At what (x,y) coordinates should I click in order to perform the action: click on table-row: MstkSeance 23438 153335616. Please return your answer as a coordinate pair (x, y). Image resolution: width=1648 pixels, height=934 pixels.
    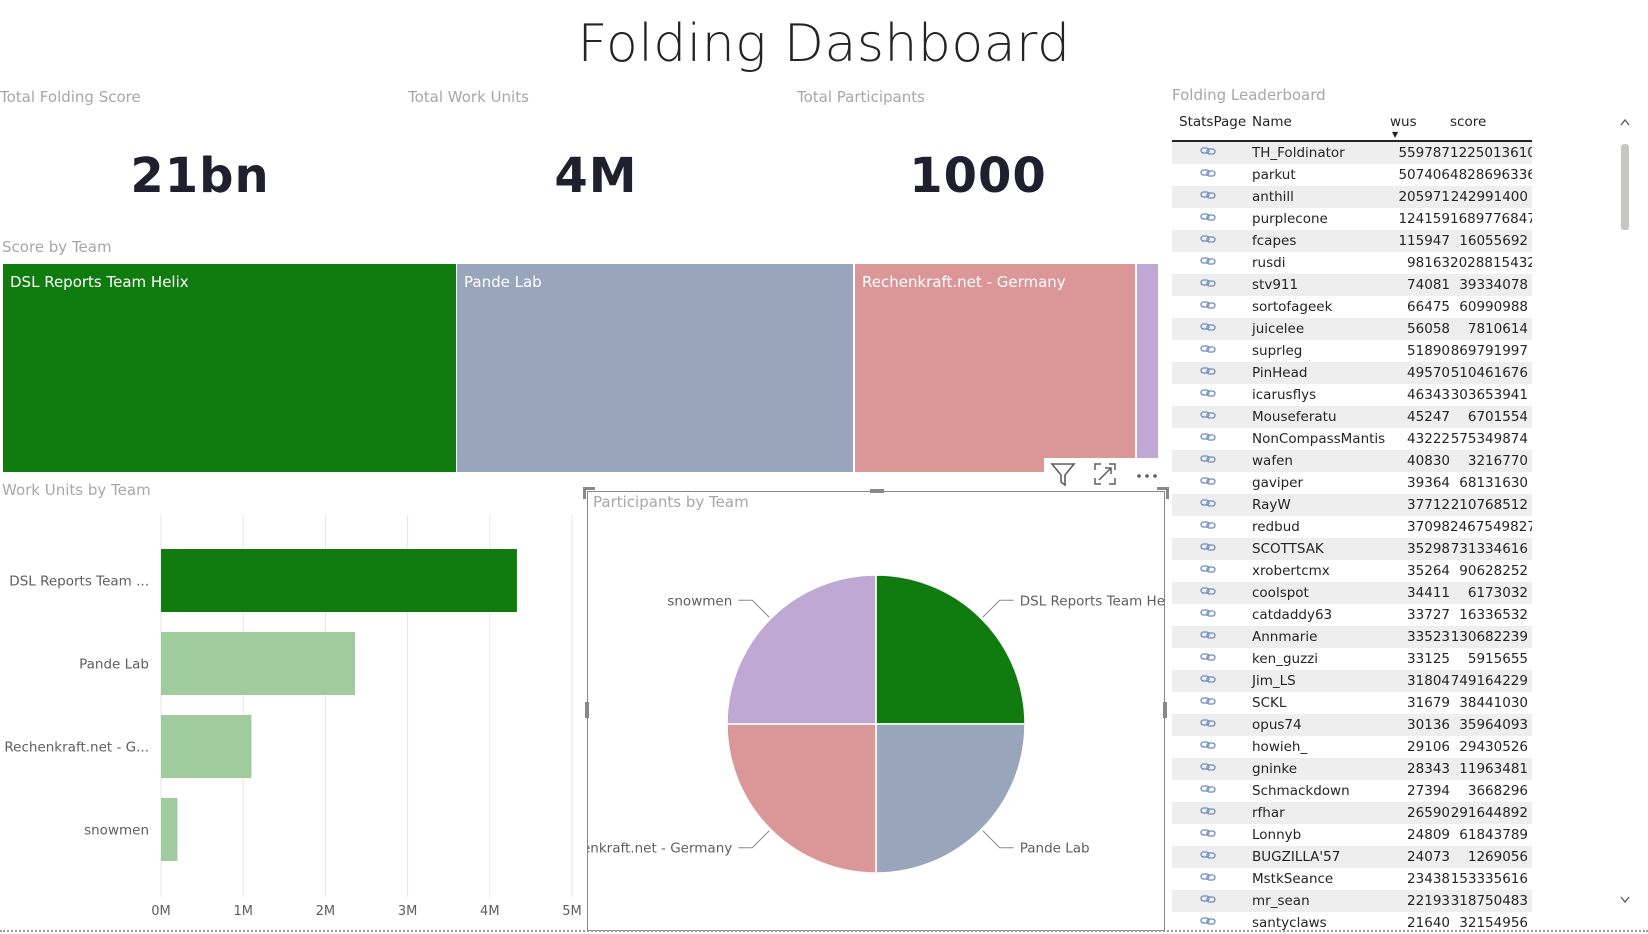
    Looking at the image, I should click on (1352, 879).